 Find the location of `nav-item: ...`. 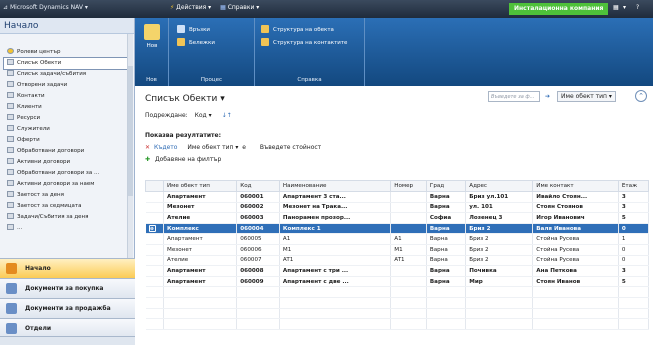

nav-item: ... is located at coordinates (67, 228).